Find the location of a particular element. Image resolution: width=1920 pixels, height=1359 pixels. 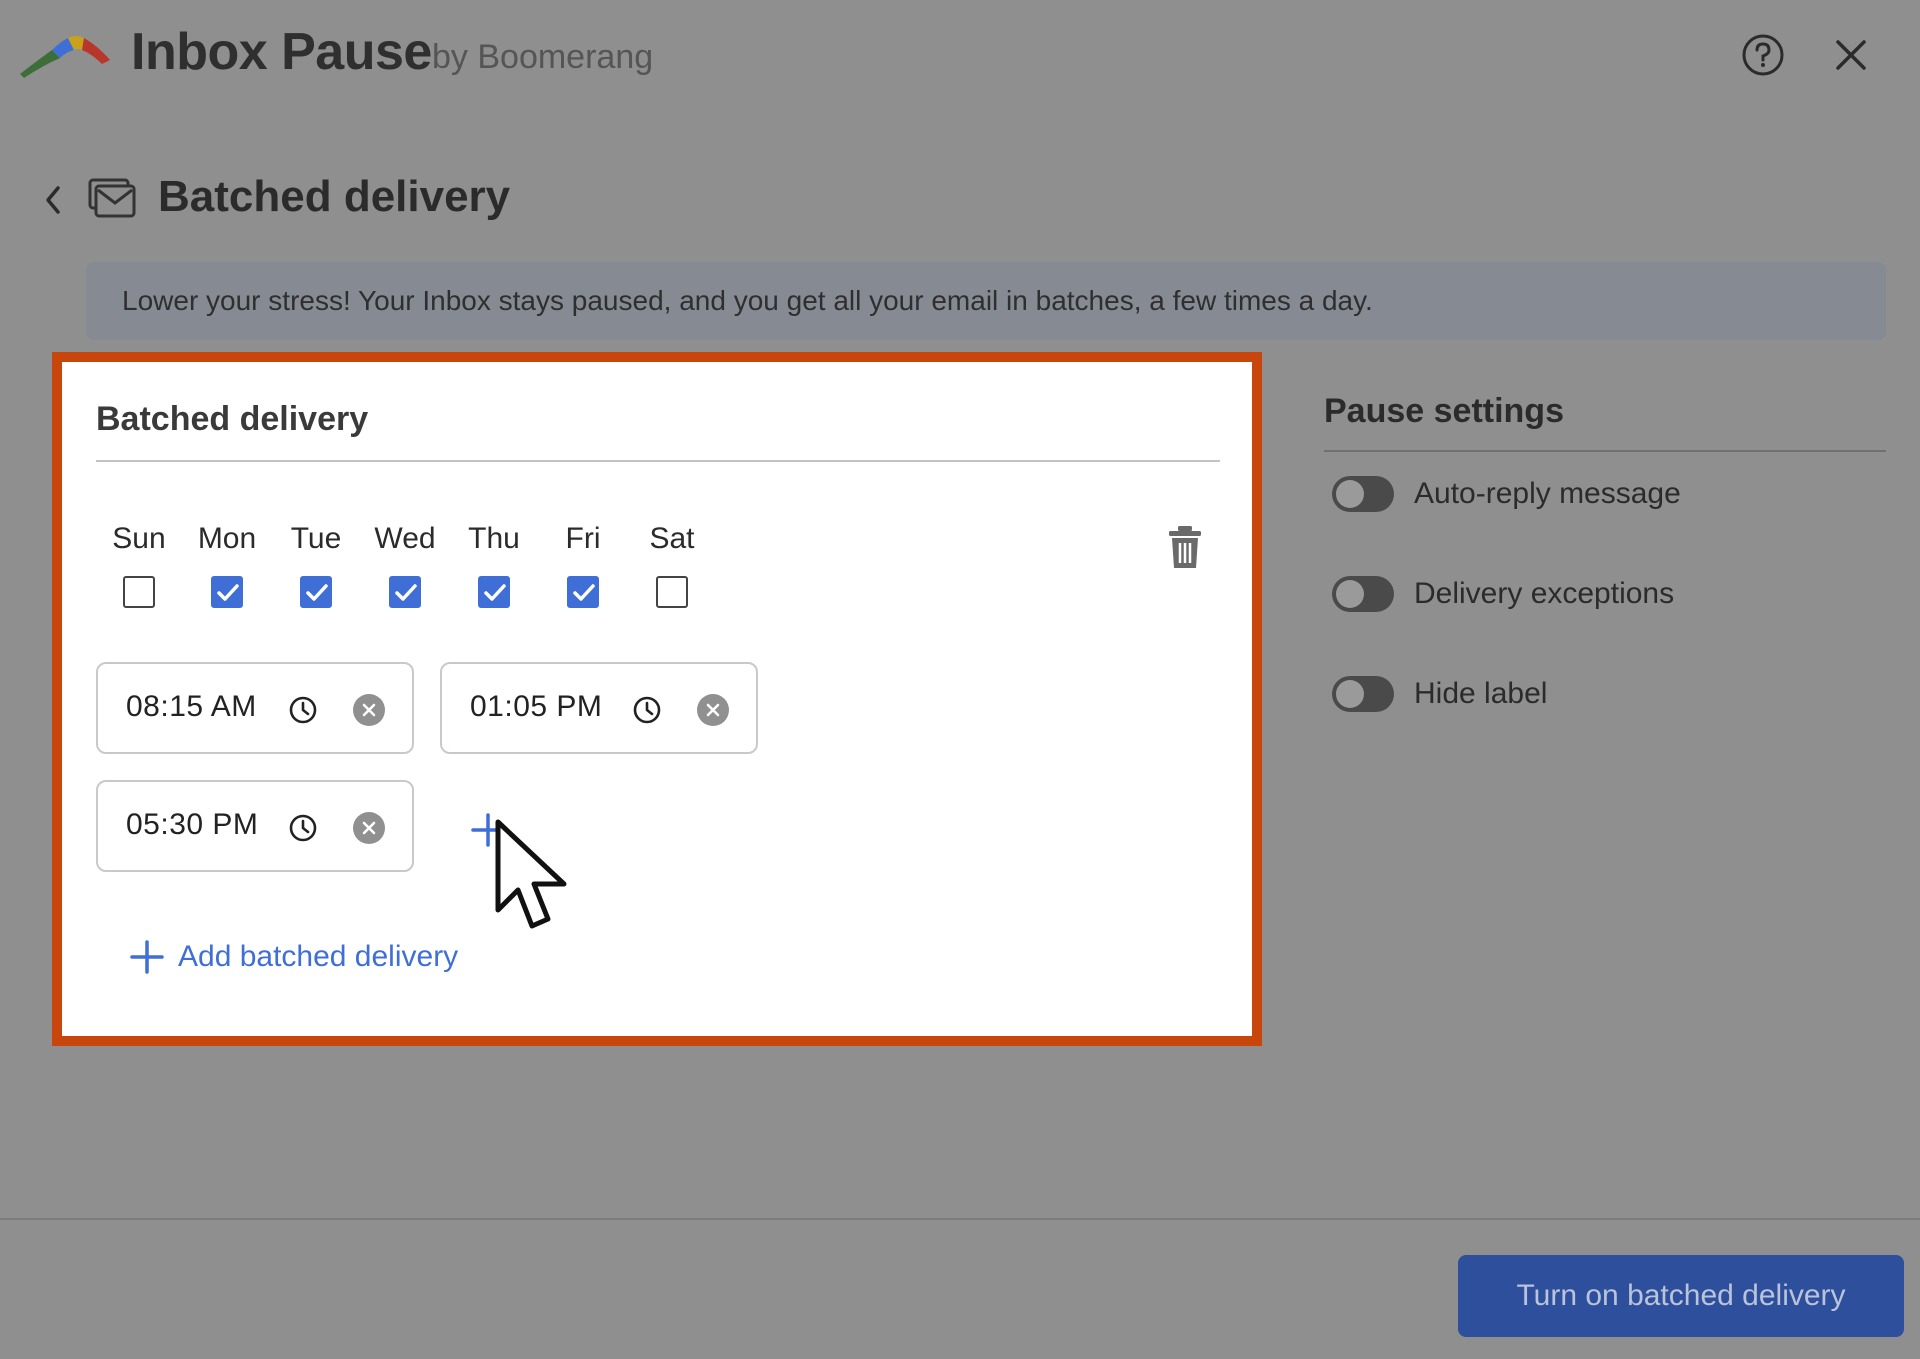

day-tue: Tue is located at coordinates (316, 567).